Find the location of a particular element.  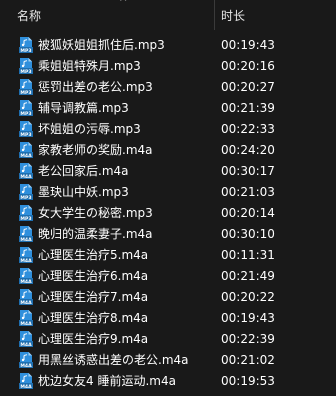

file-name: 心理医生治疗5.m4a is located at coordinates (93, 255).